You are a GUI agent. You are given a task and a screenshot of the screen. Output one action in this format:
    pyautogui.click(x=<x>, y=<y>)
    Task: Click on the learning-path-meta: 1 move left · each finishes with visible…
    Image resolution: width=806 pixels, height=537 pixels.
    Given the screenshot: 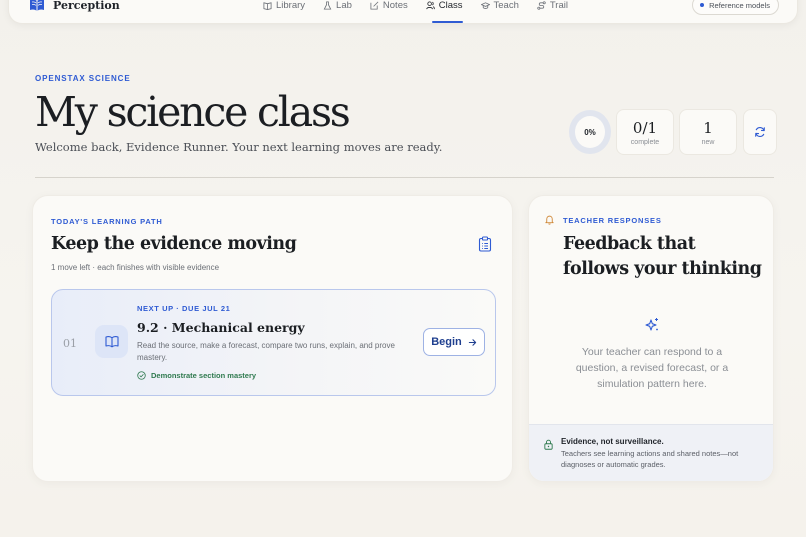 What is the action you would take?
    pyautogui.click(x=135, y=267)
    